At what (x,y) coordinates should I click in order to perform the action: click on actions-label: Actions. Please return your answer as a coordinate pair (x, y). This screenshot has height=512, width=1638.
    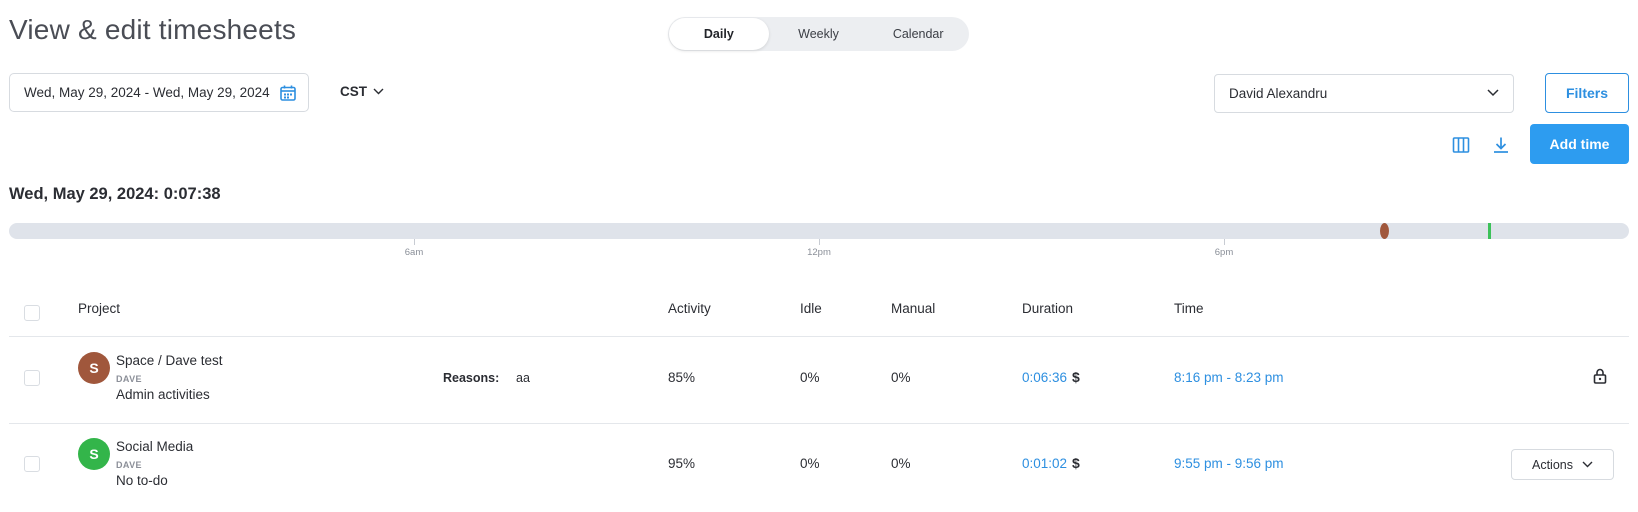
    Looking at the image, I should click on (1552, 464).